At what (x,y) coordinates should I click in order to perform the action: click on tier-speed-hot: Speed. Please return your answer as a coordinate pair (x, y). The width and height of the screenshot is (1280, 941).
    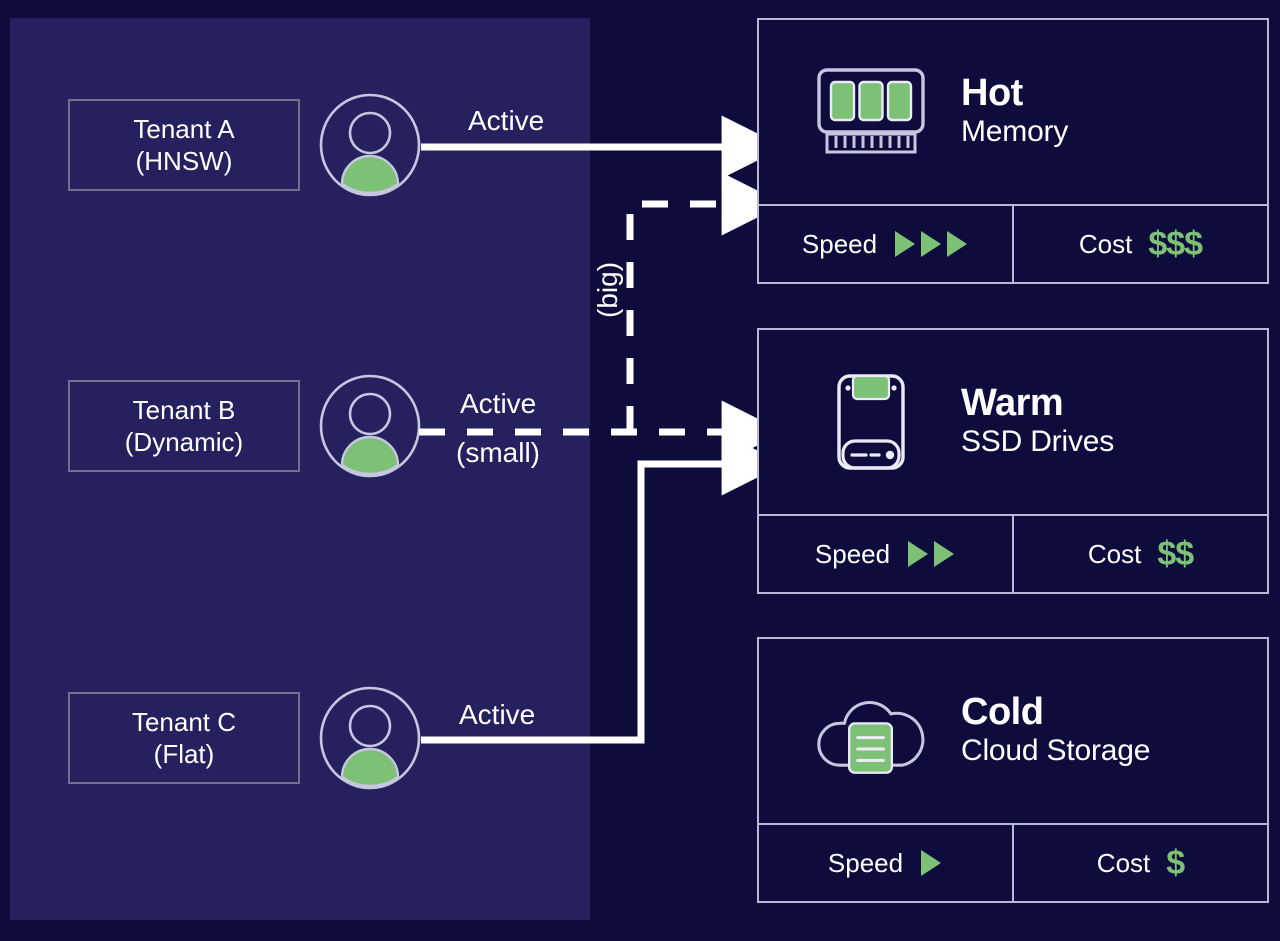
    Looking at the image, I should click on (885, 244).